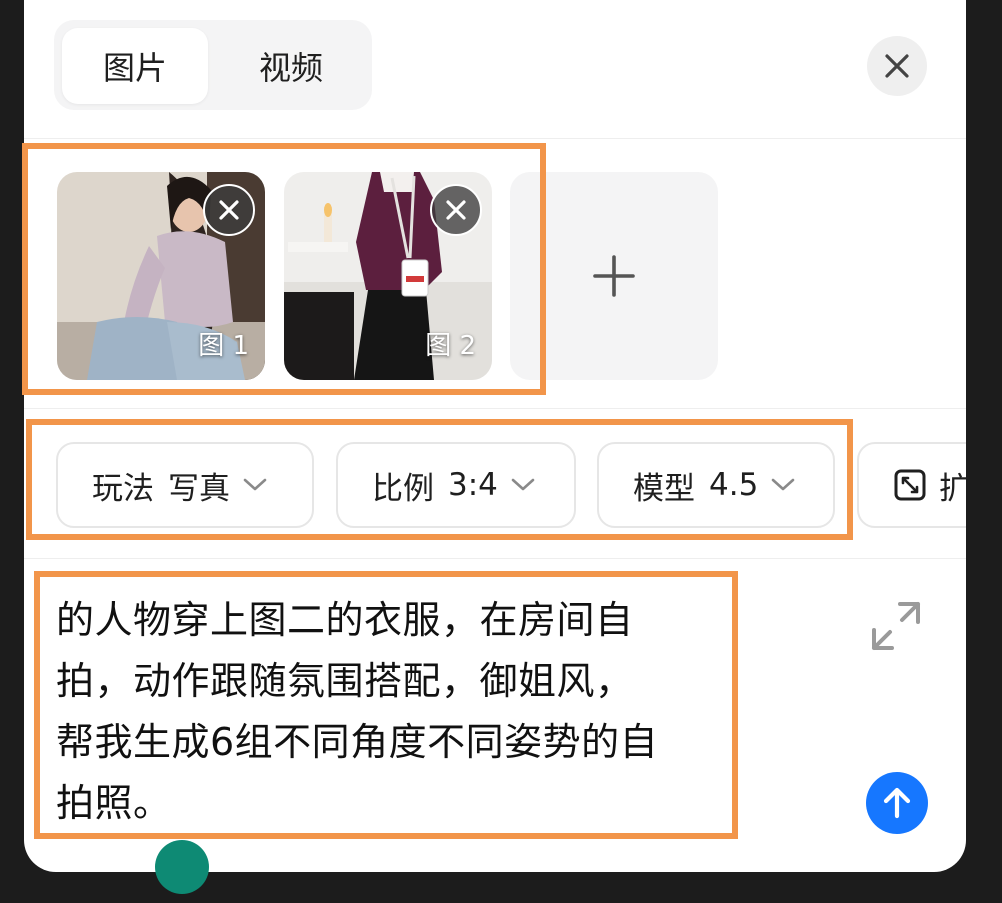 This screenshot has width=1002, height=903. I want to click on close-button, so click(897, 66).